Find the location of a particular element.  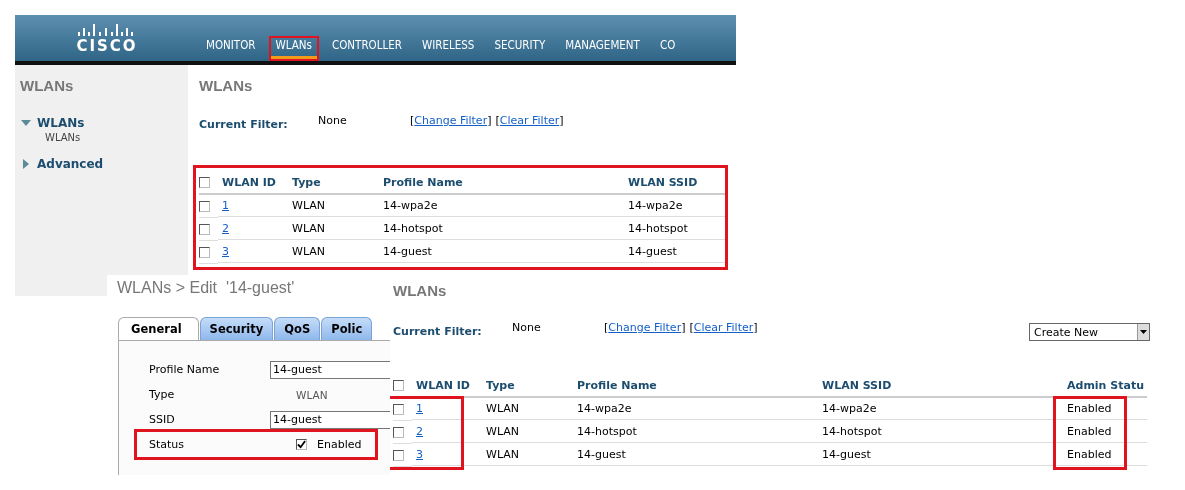

tab: Polic is located at coordinates (347, 328).